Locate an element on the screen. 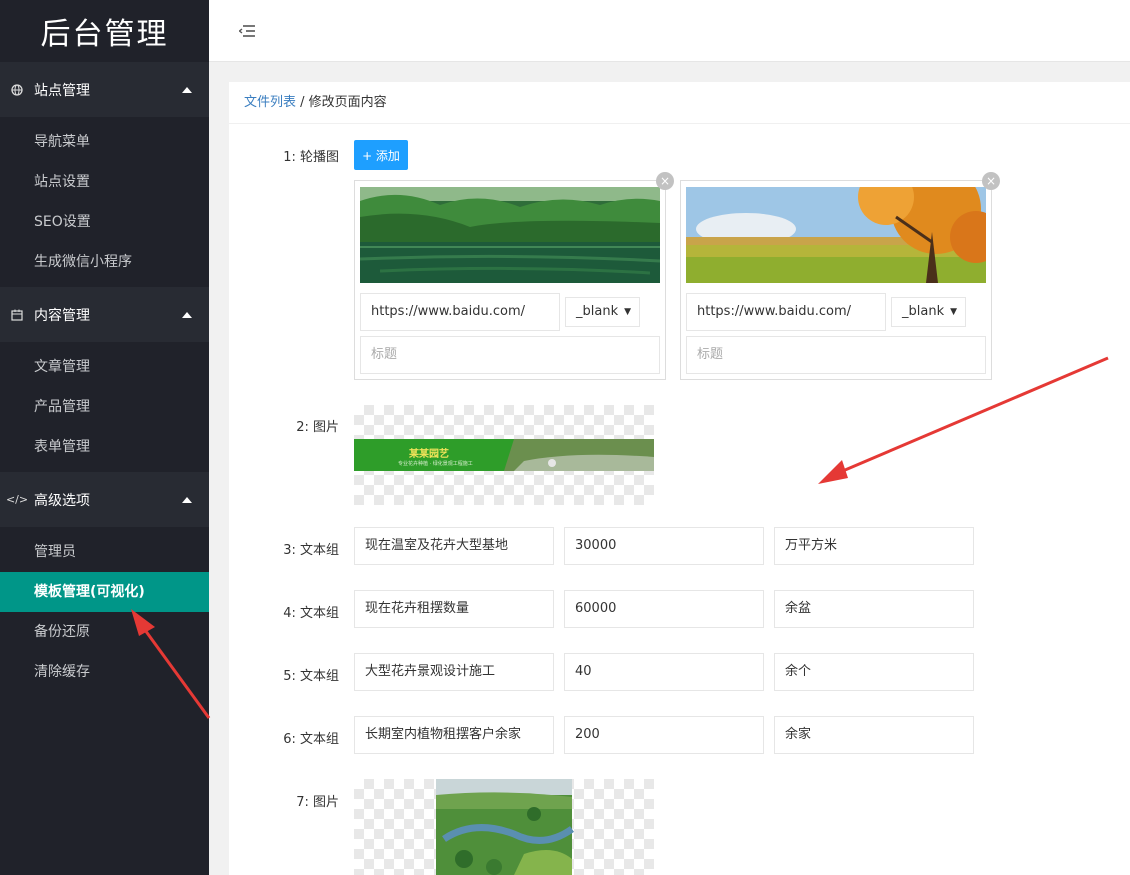 The height and width of the screenshot is (875, 1130). sidebar-item-site-settings: 站点设置 is located at coordinates (104, 182).